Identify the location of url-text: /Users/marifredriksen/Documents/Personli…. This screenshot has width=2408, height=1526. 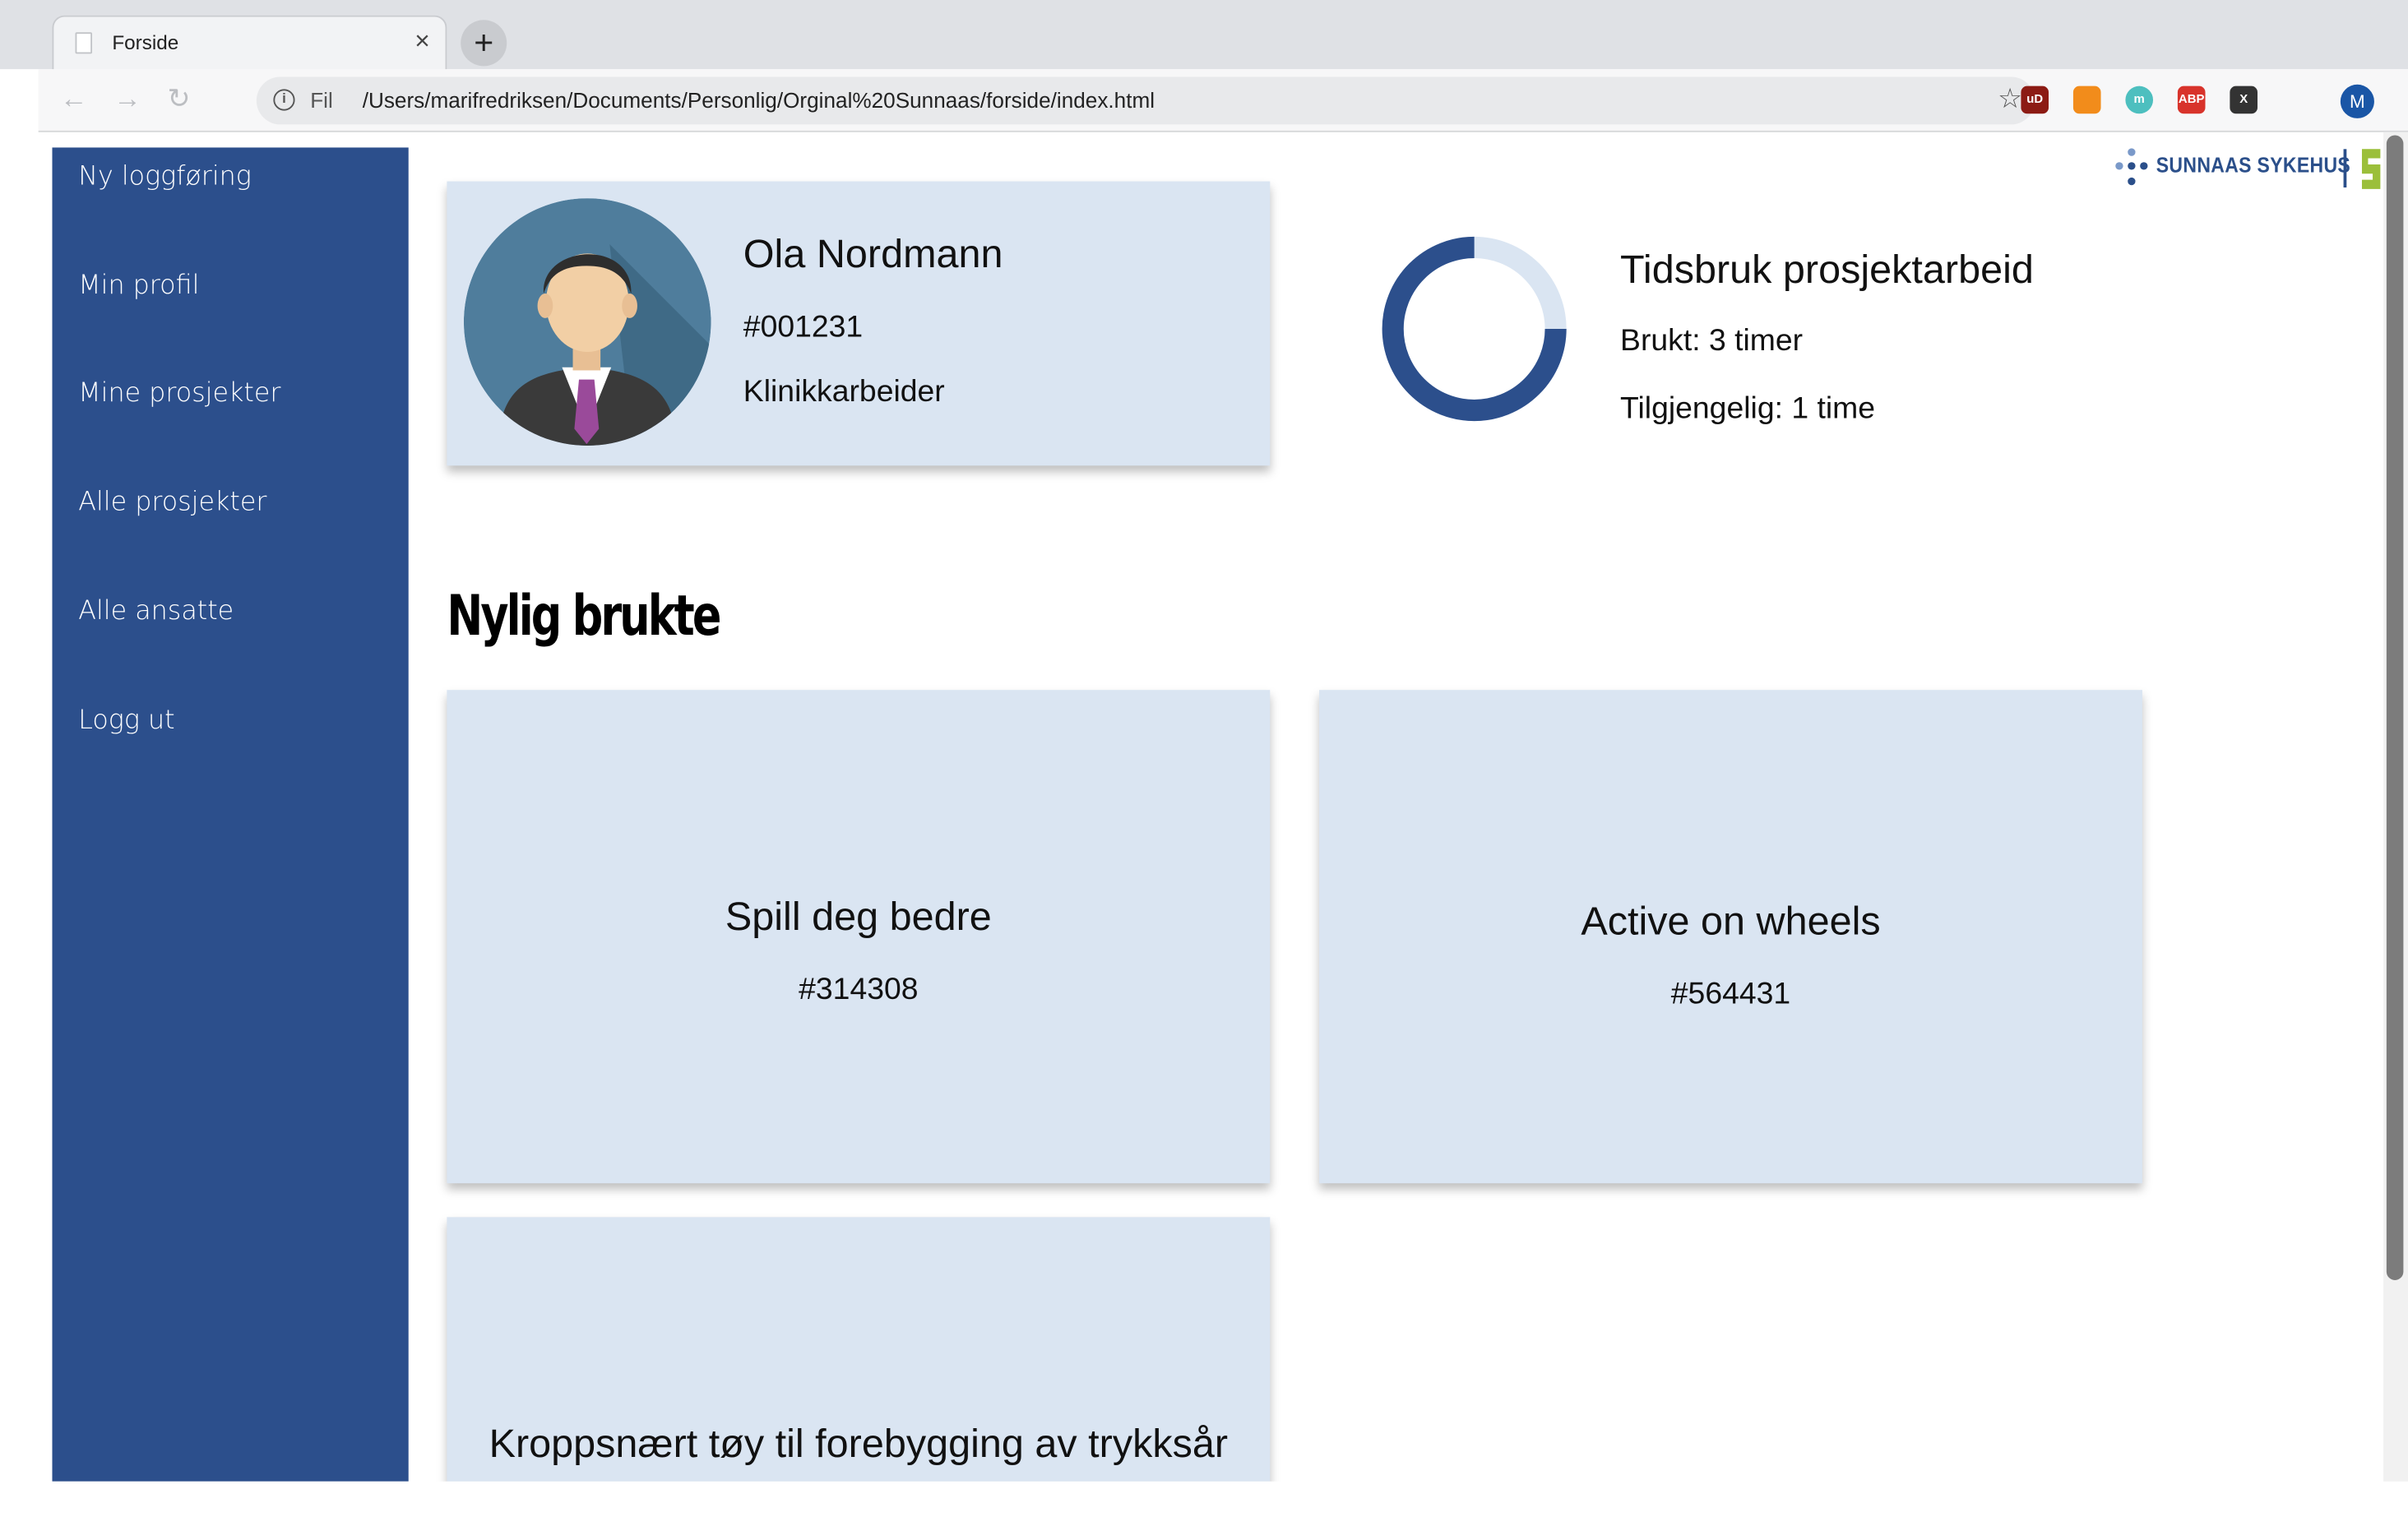
(759, 100).